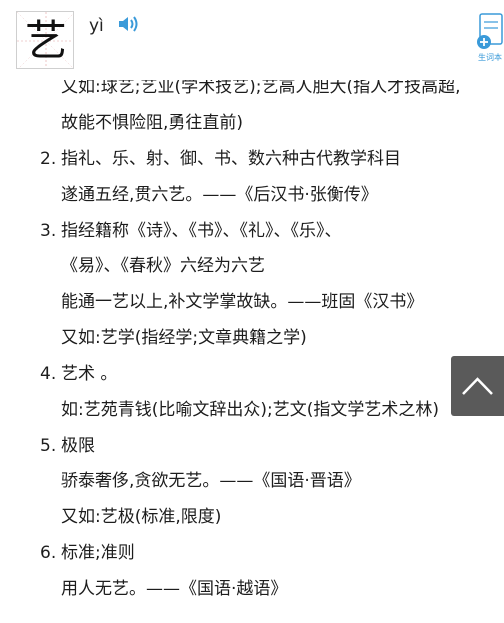 The width and height of the screenshot is (504, 623). I want to click on definition-number: 2., so click(48, 159).